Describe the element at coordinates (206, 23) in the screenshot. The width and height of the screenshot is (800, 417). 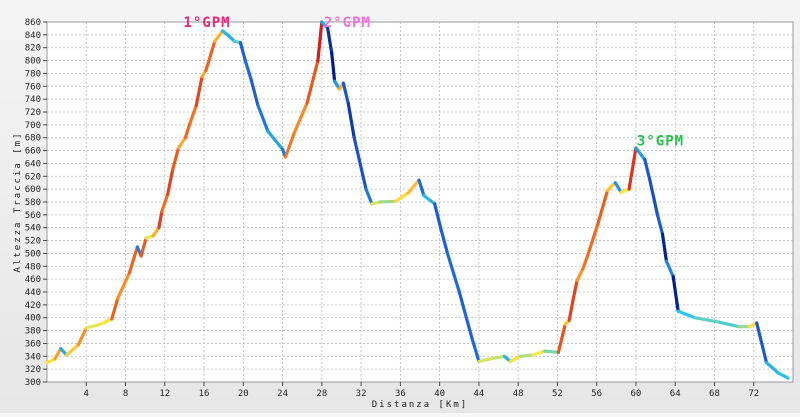
I see `gpm-annotation: 1°GPM` at that location.